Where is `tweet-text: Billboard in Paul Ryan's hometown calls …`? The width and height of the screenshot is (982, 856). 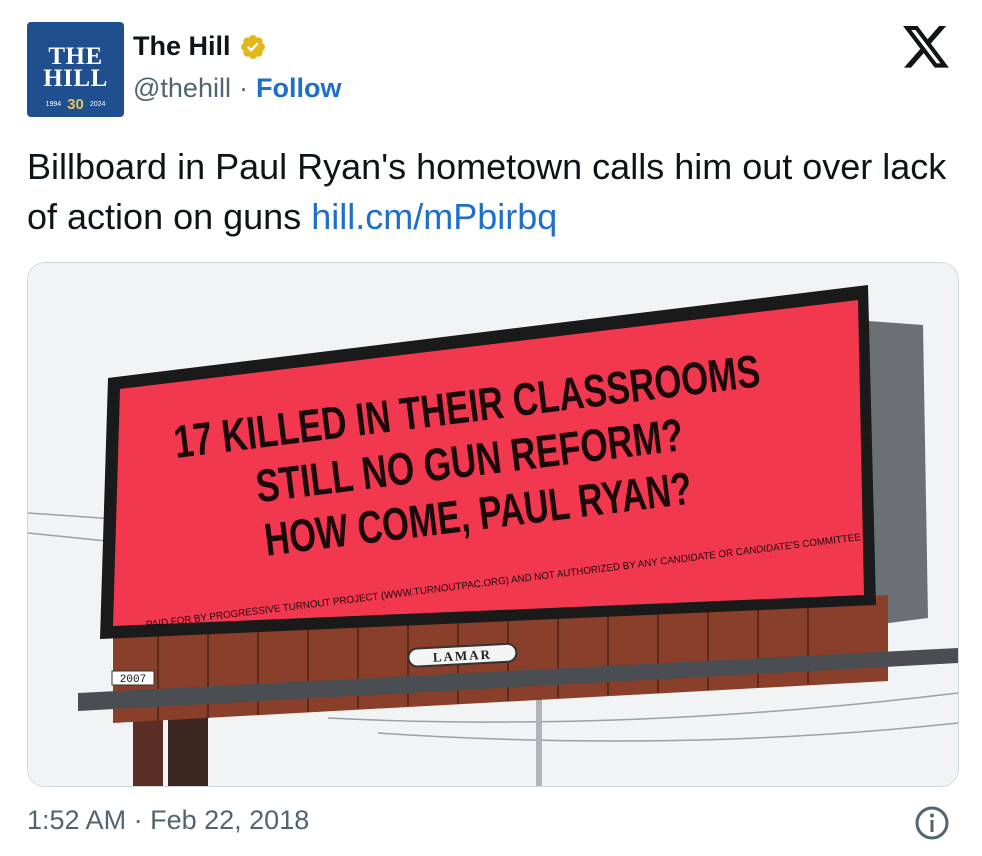 tweet-text: Billboard in Paul Ryan's hometown calls … is located at coordinates (492, 192).